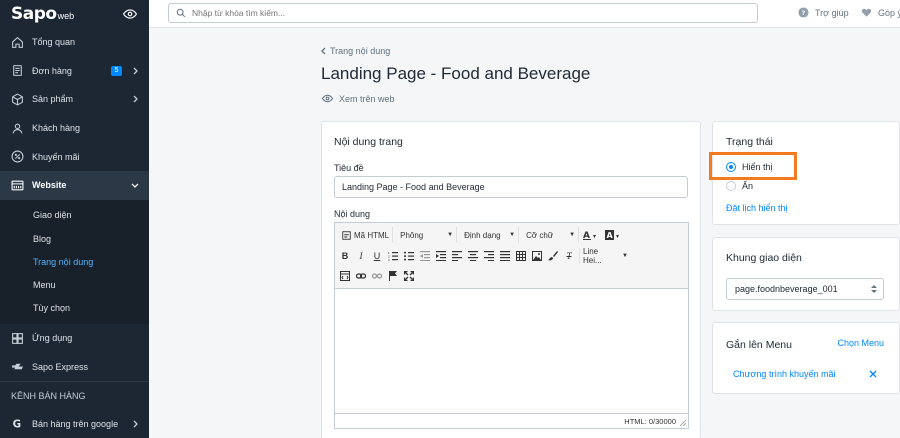 This screenshot has width=900, height=438. I want to click on unlink-button, so click(377, 276).